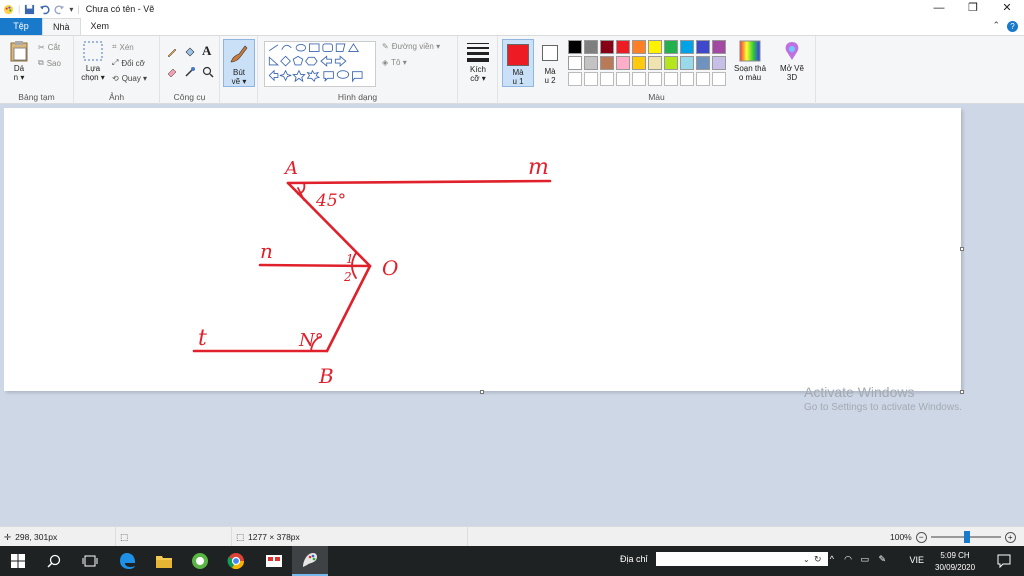 Image resolution: width=1024 pixels, height=576 pixels. What do you see at coordinates (274, 561) in the screenshot?
I see `taskbar-app-red` at bounding box center [274, 561].